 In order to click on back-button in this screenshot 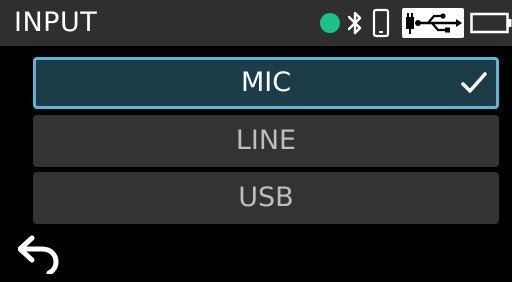, I will do `click(39, 255)`.